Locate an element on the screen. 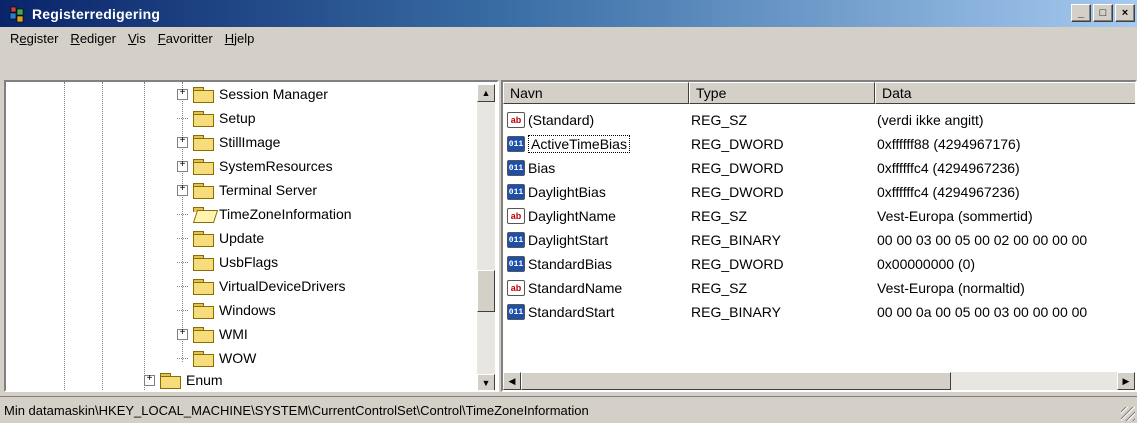 The width and height of the screenshot is (1137, 423). scroll-right-button: ▶ is located at coordinates (1126, 381).